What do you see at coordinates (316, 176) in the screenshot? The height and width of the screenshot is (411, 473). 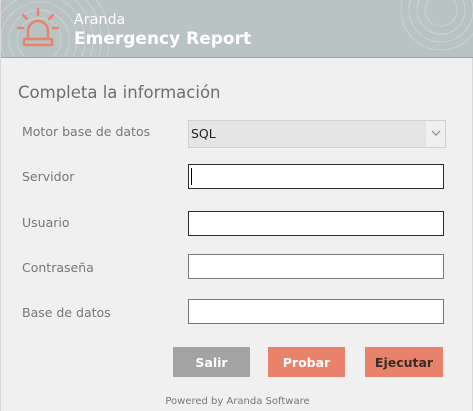 I see `server-input` at bounding box center [316, 176].